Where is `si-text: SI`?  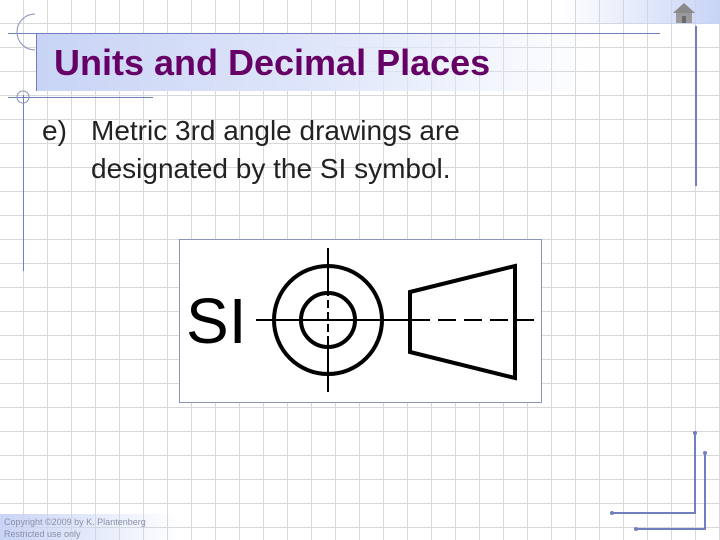
si-text: SI is located at coordinates (216, 321).